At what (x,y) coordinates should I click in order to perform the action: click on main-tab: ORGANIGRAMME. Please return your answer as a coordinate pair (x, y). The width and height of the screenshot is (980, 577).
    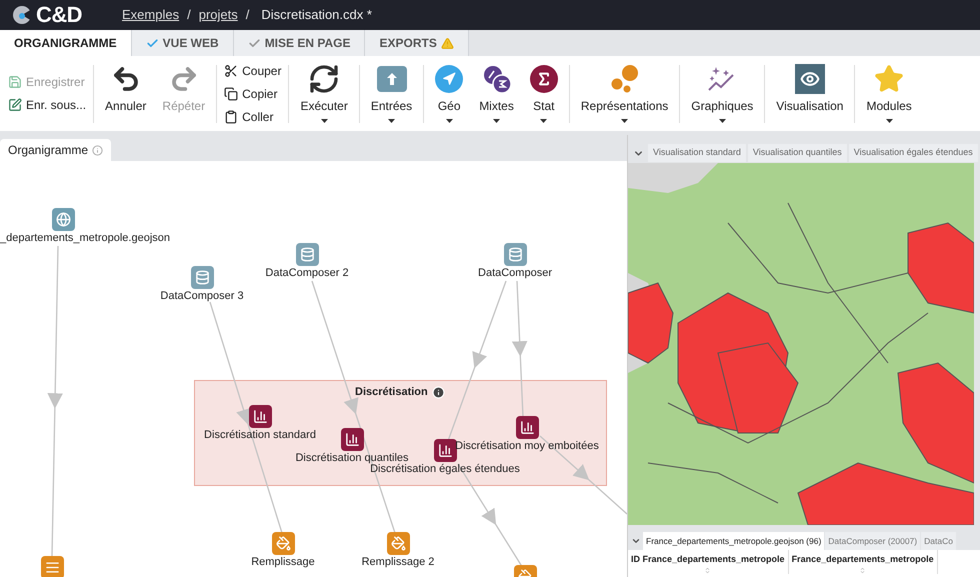
    Looking at the image, I should click on (66, 43).